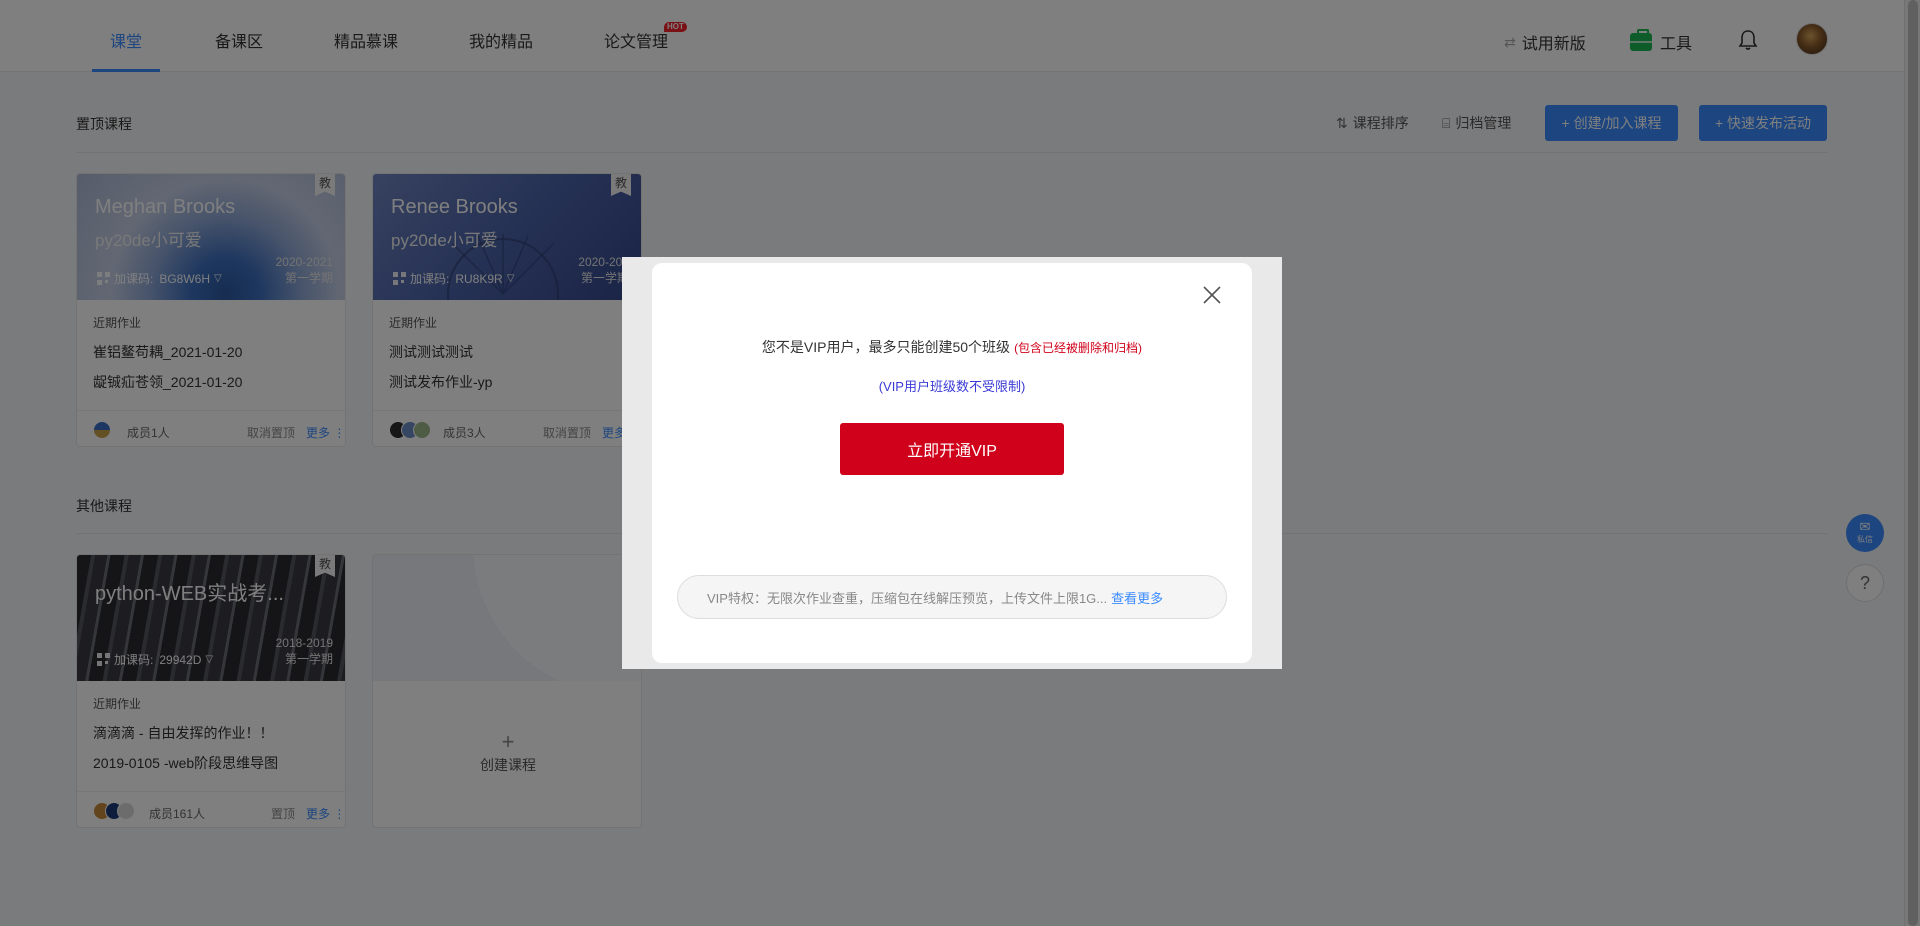  What do you see at coordinates (1137, 597) in the screenshot?
I see `view-more-link: 查看更多` at bounding box center [1137, 597].